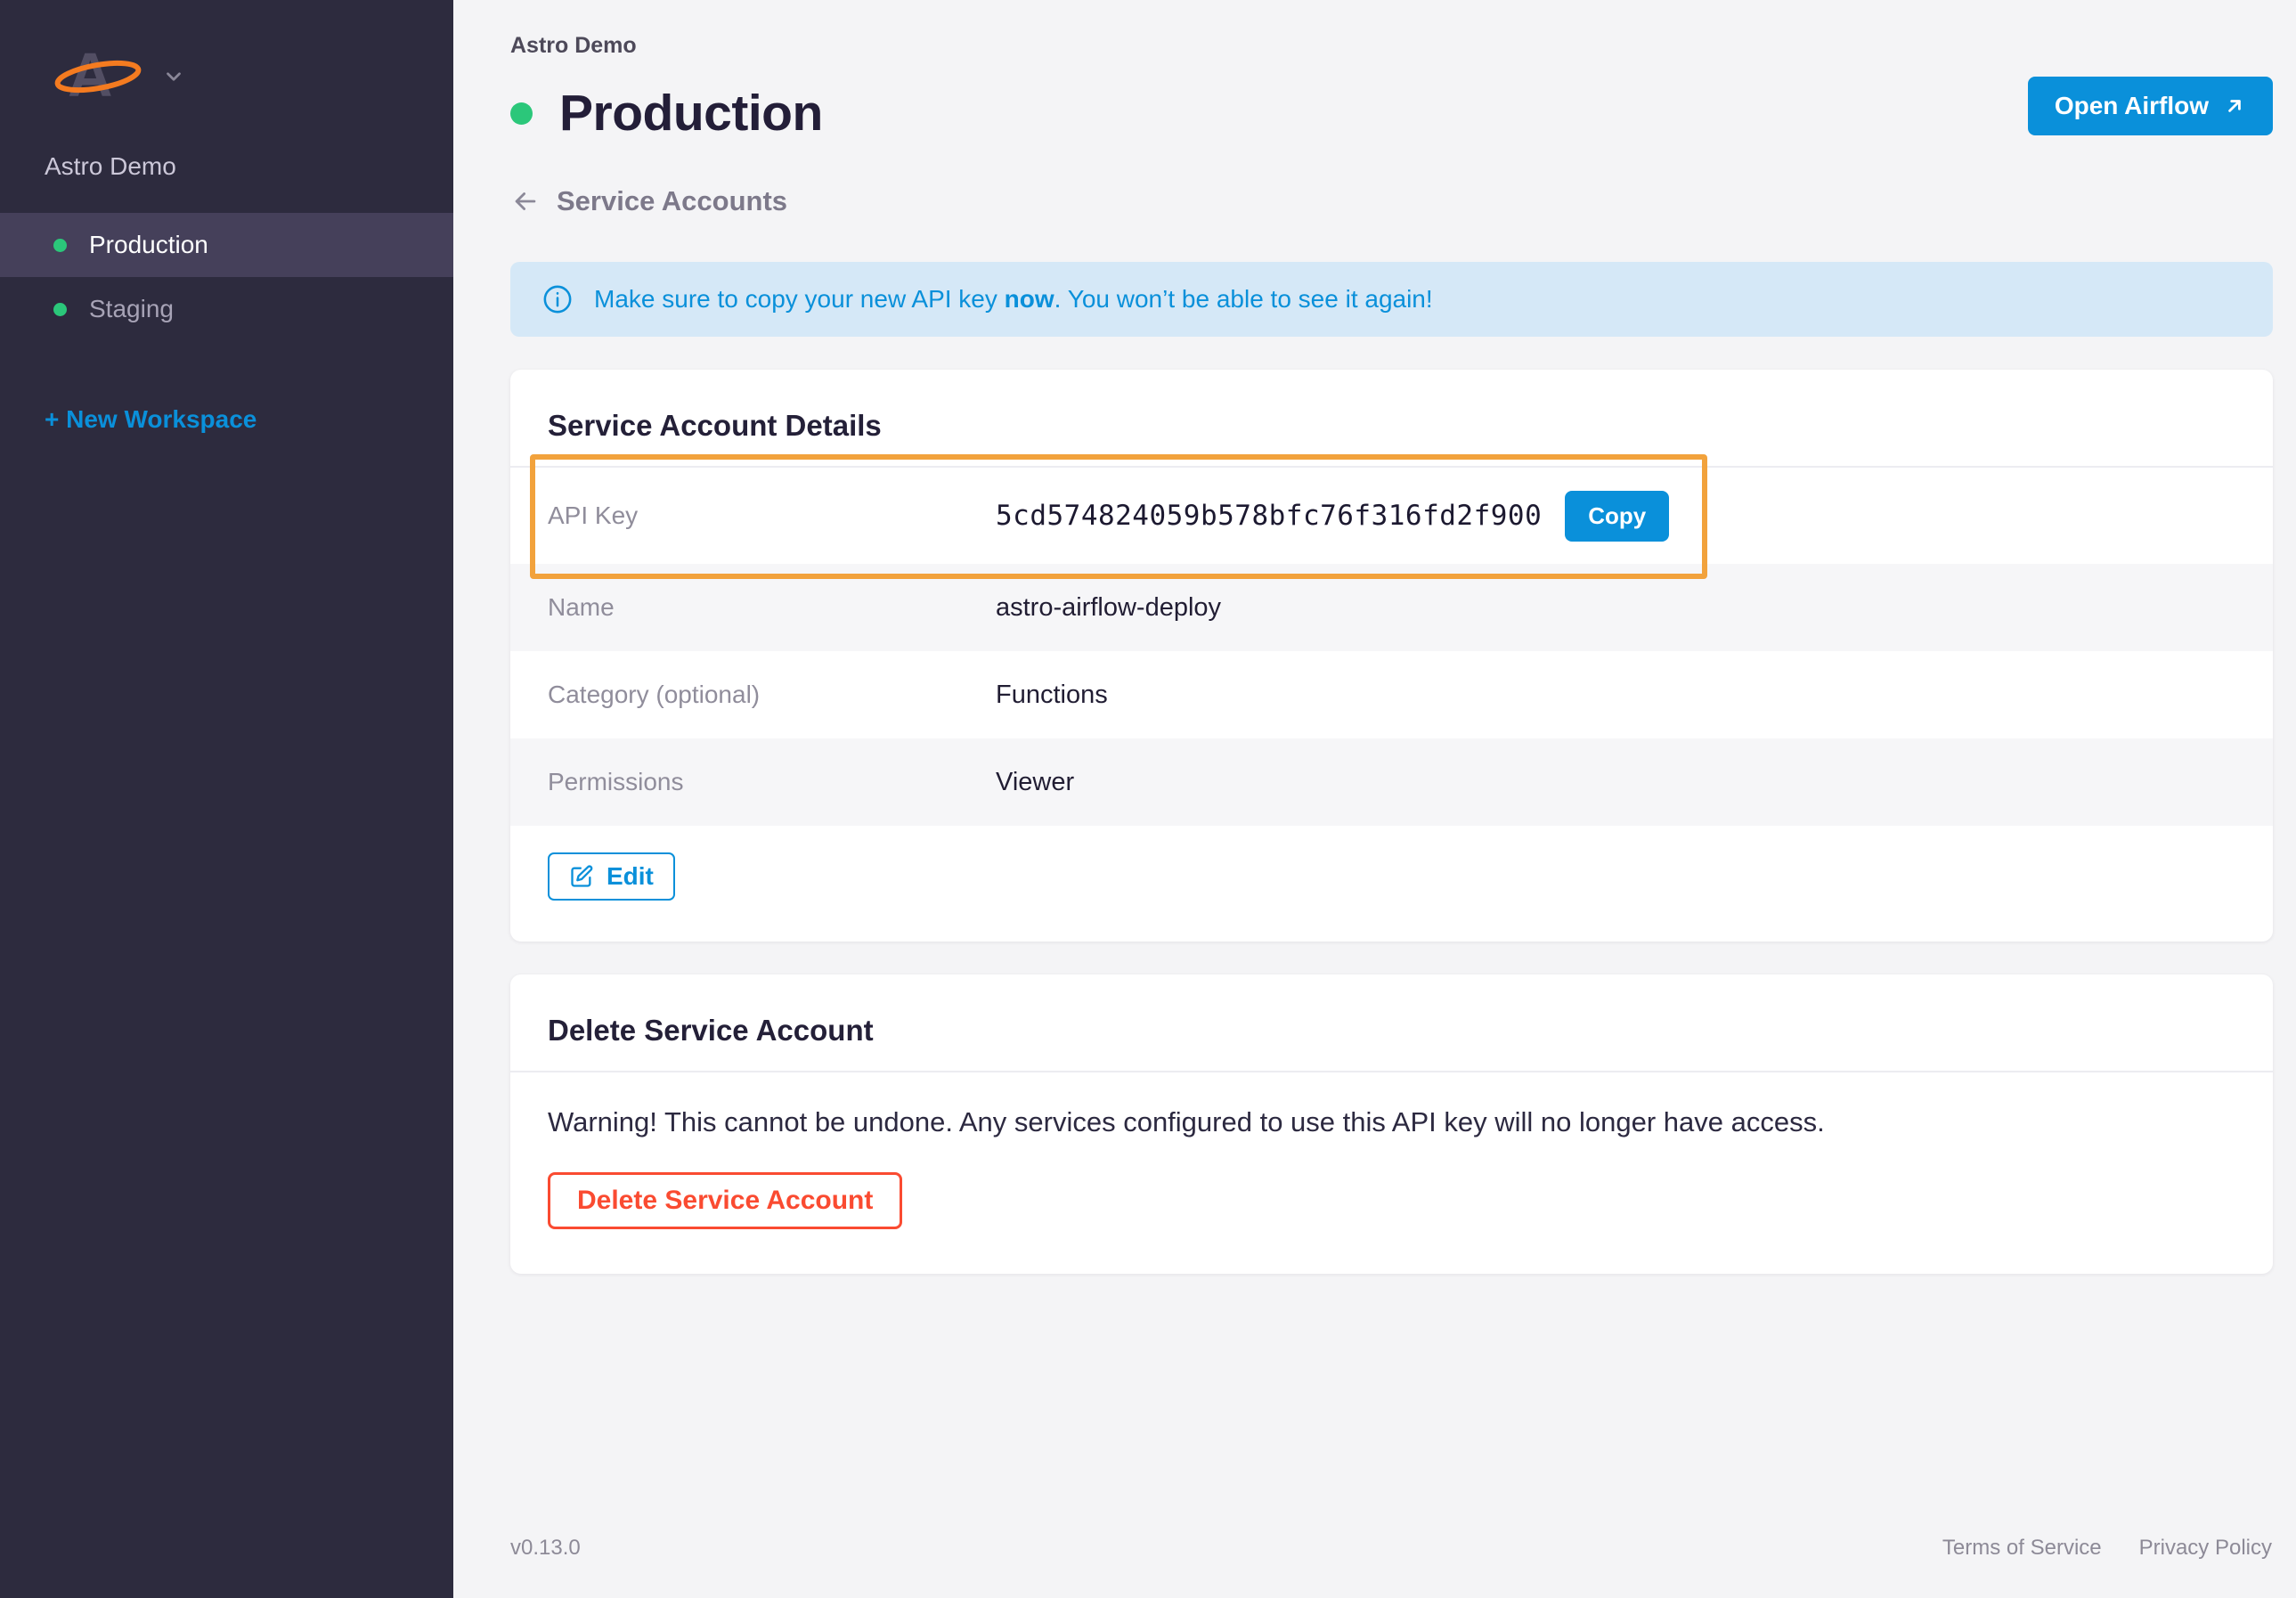 Image resolution: width=2296 pixels, height=1598 pixels. I want to click on copy-button: Copy, so click(1617, 516).